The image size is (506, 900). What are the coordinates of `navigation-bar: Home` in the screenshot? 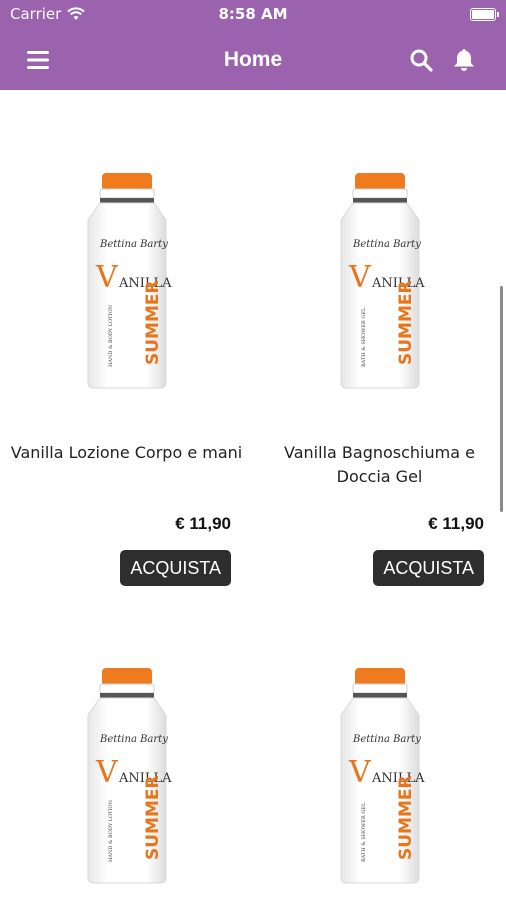 It's located at (253, 60).